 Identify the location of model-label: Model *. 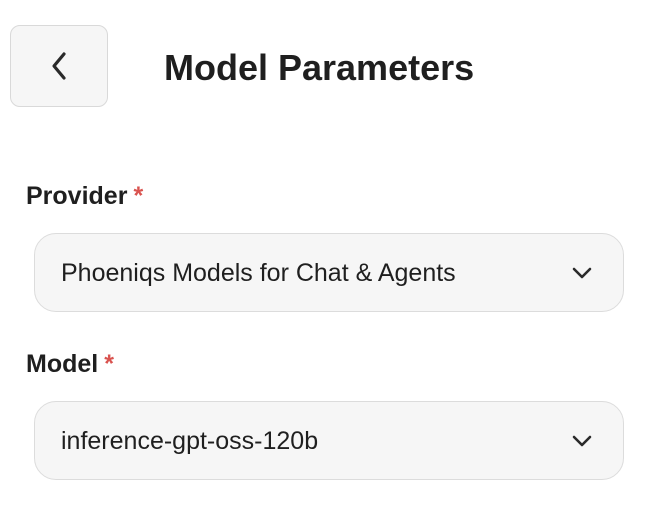
(70, 364).